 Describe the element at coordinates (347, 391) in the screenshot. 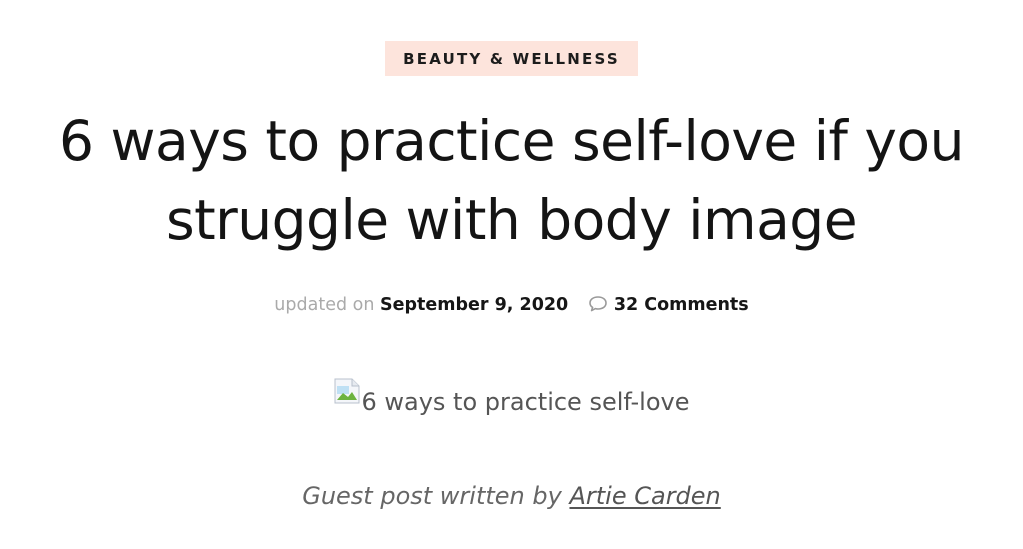

I see `broken-image-icon` at that location.